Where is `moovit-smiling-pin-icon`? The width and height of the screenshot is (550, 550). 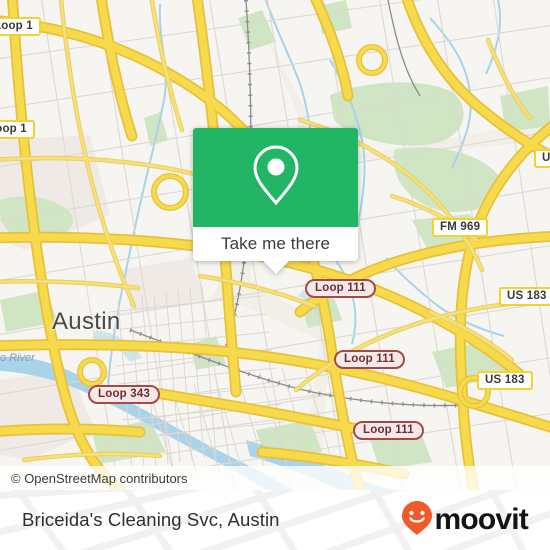
moovit-smiling-pin-icon is located at coordinates (417, 520).